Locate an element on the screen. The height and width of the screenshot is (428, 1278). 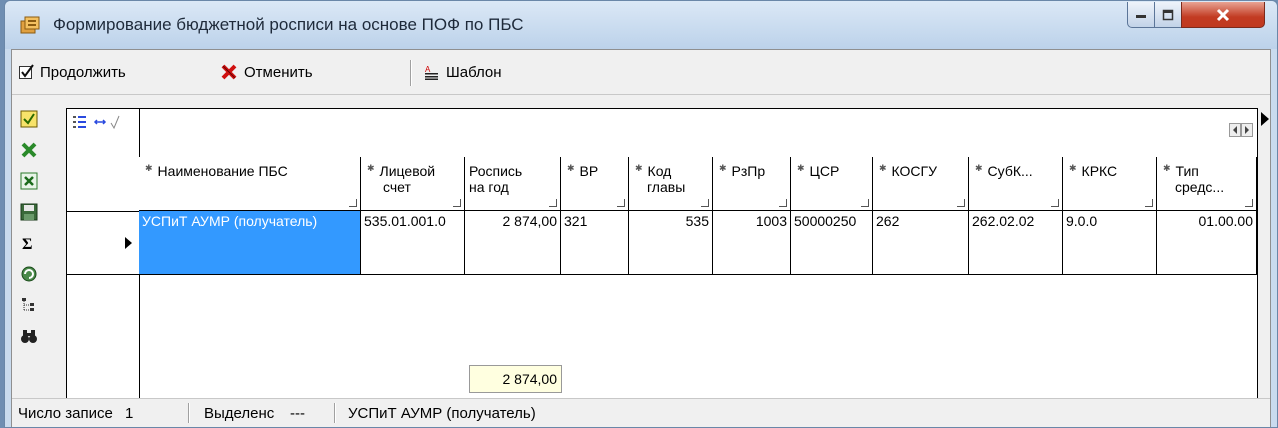
sum-icon: Σ is located at coordinates (29, 243).